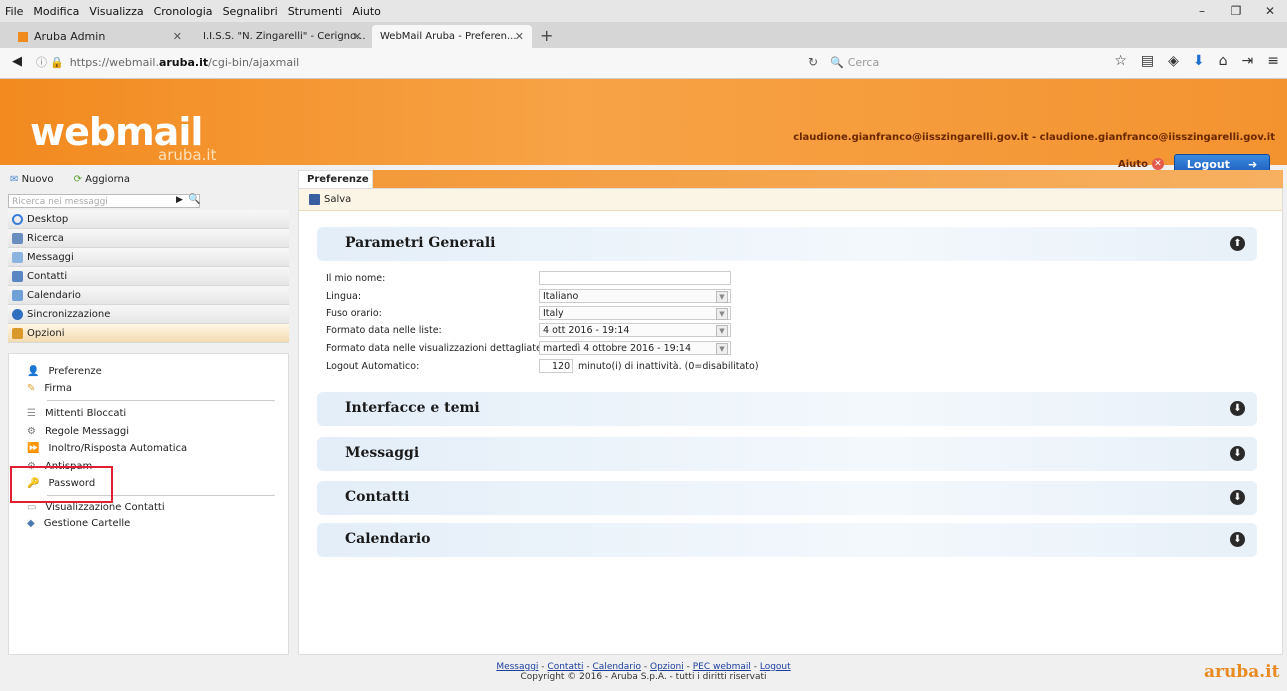  I want to click on restore-icon: ❐, so click(1236, 11).